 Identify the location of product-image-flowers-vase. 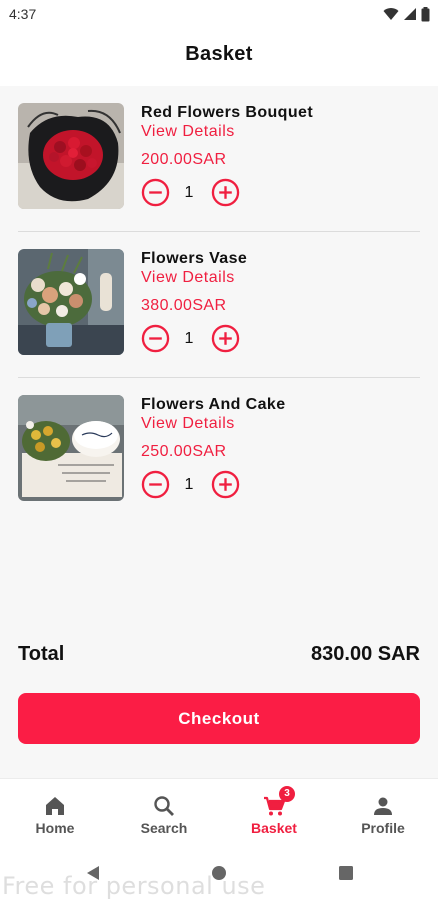
(71, 302).